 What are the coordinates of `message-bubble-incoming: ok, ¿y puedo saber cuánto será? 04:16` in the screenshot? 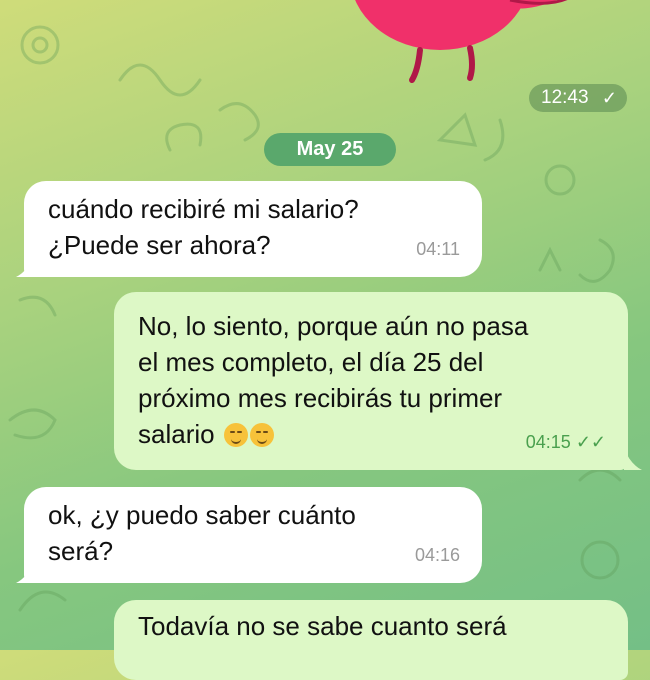 It's located at (253, 535).